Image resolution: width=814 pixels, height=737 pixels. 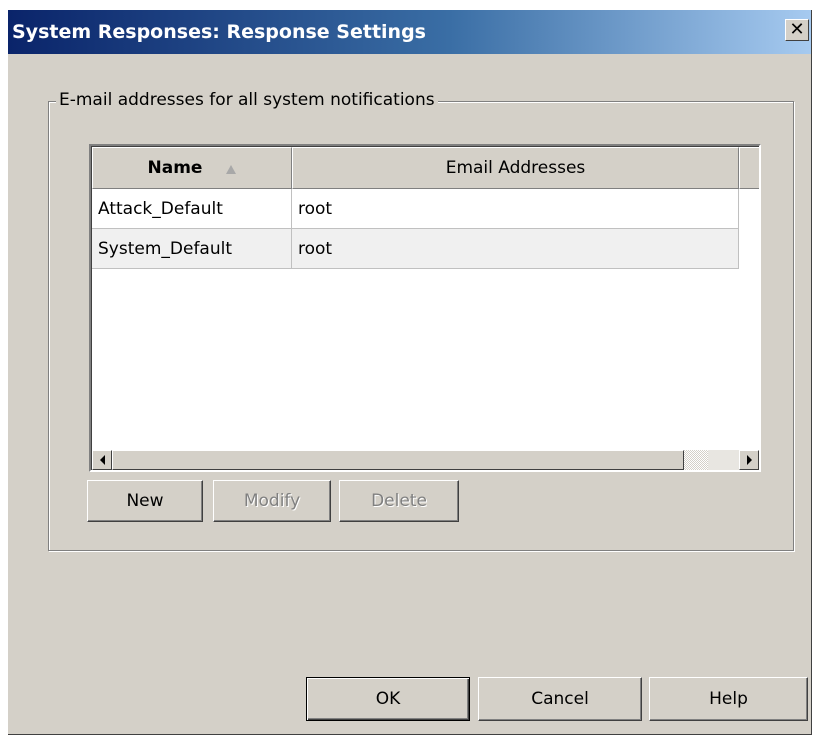 I want to click on title-bar: System Responses: Response Settings ✕, so click(x=409, y=32).